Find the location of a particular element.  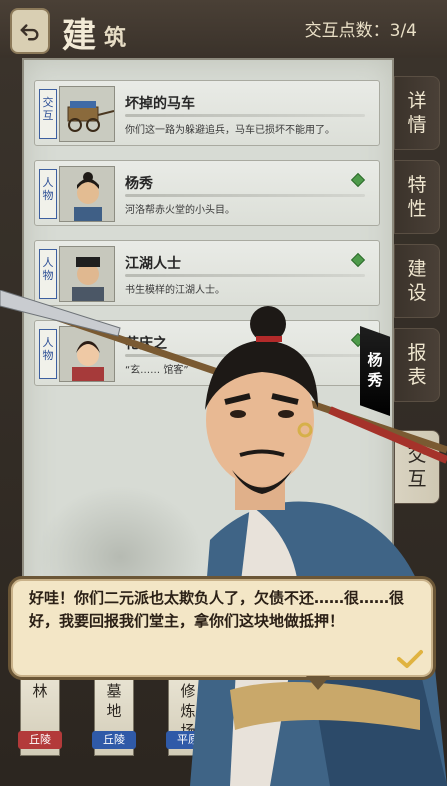

back-arrow-icon is located at coordinates (29, 32).